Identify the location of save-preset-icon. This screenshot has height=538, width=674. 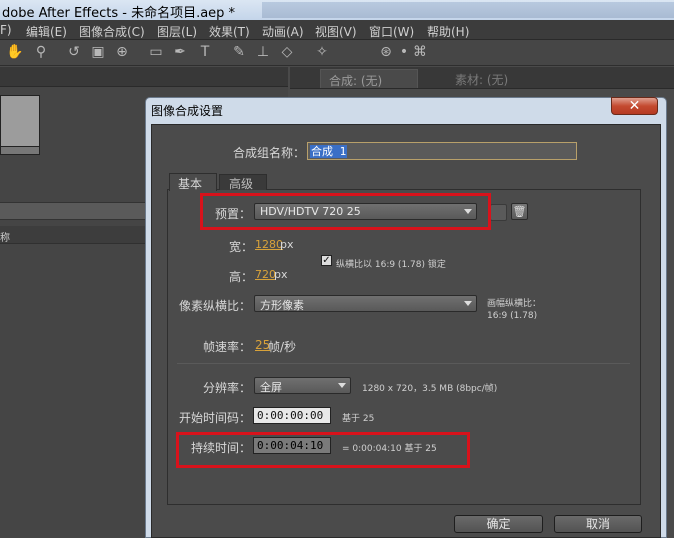
(498, 212).